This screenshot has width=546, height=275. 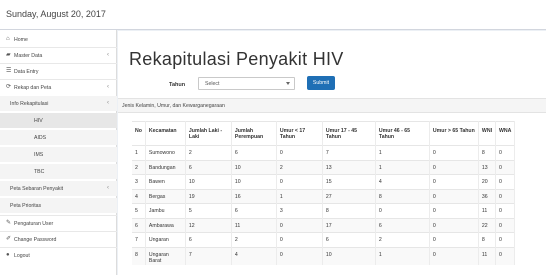 I want to click on column-header: WNI, so click(x=487, y=133).